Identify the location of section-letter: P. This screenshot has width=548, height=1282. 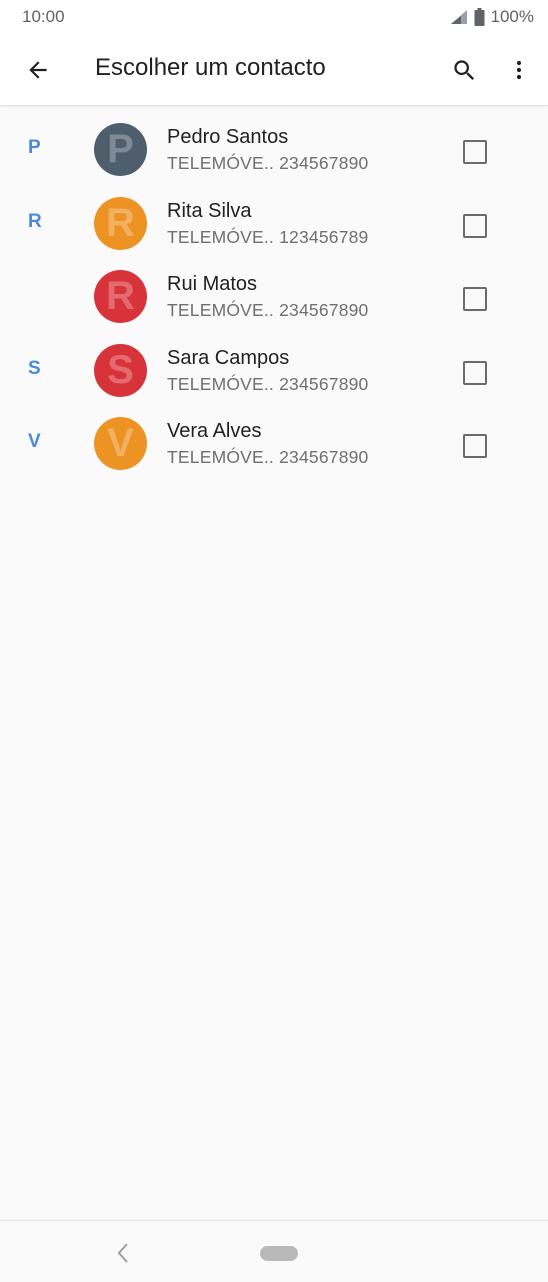
(34, 147).